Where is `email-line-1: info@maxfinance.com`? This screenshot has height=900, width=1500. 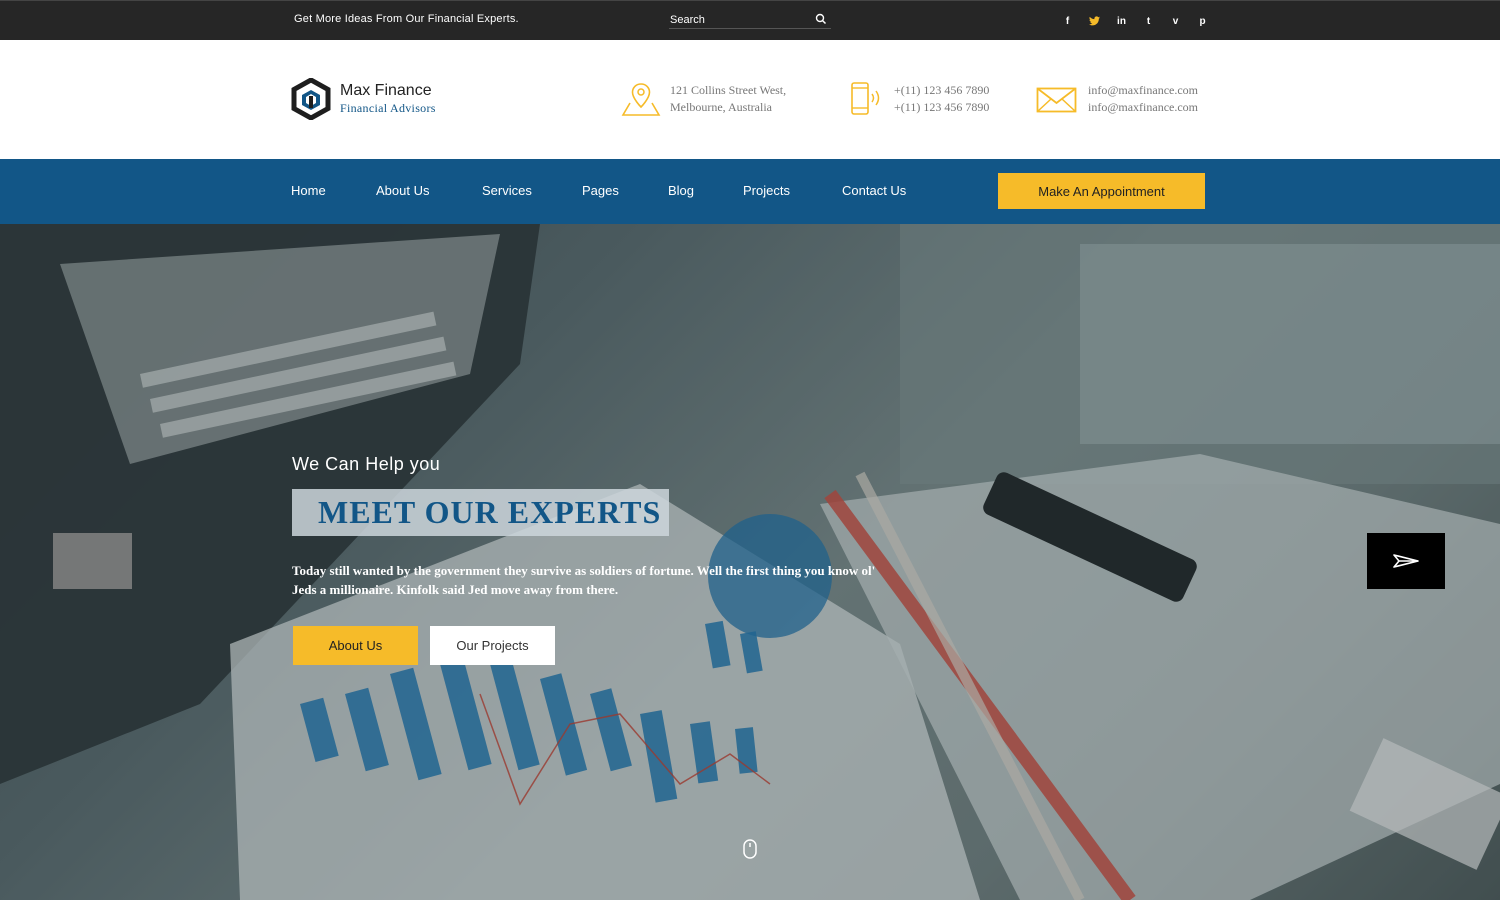 email-line-1: info@maxfinance.com is located at coordinates (1143, 90).